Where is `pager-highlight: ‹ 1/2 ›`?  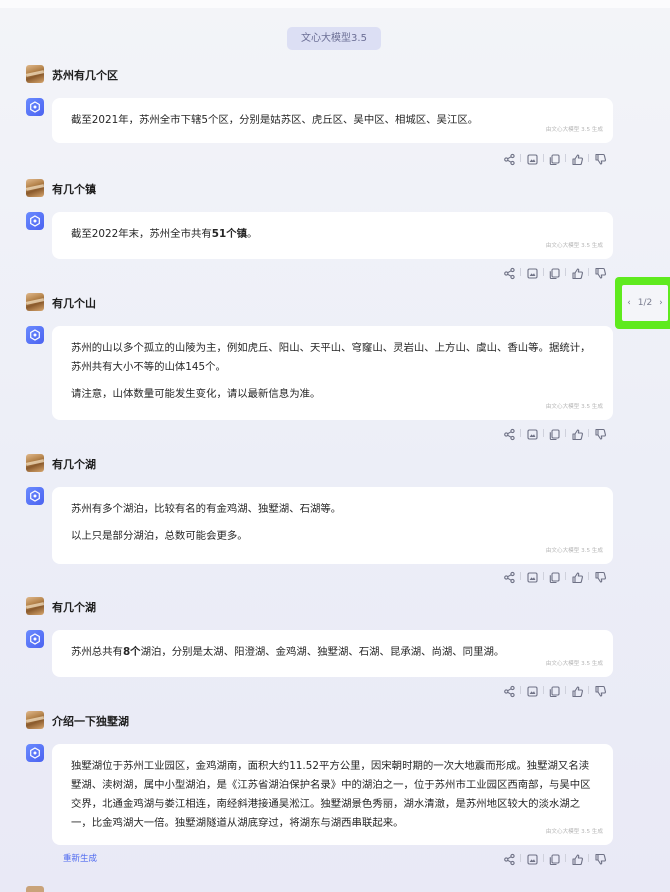 pager-highlight: ‹ 1/2 › is located at coordinates (642, 303).